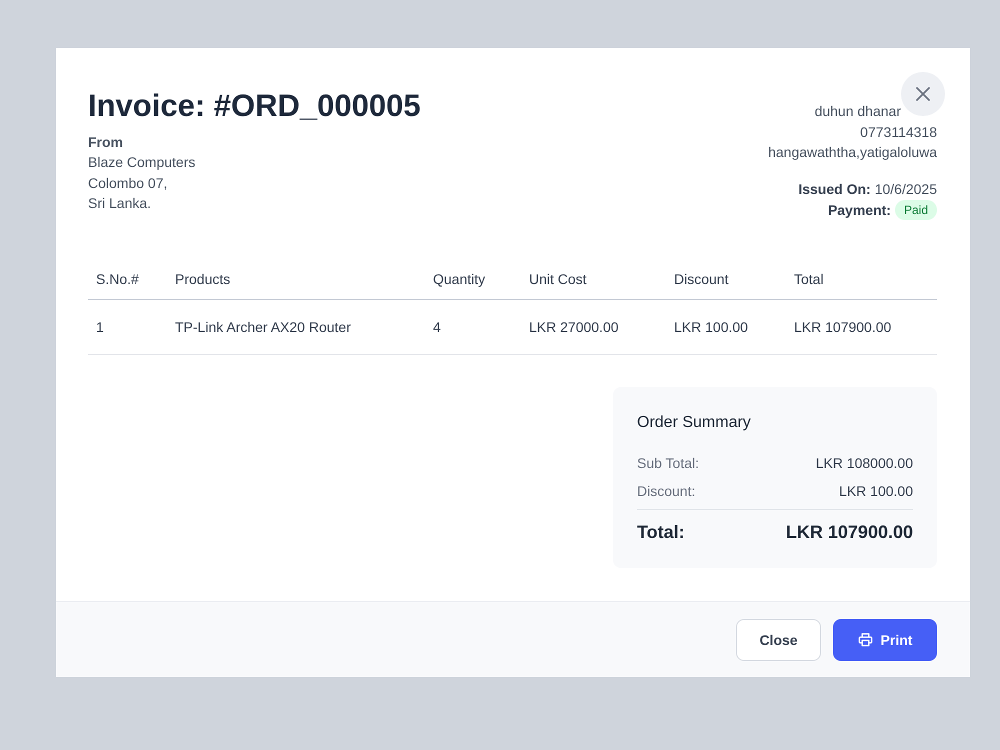 This screenshot has width=1000, height=750. What do you see at coordinates (876, 491) in the screenshot?
I see `summary-value: LKR 100.00` at bounding box center [876, 491].